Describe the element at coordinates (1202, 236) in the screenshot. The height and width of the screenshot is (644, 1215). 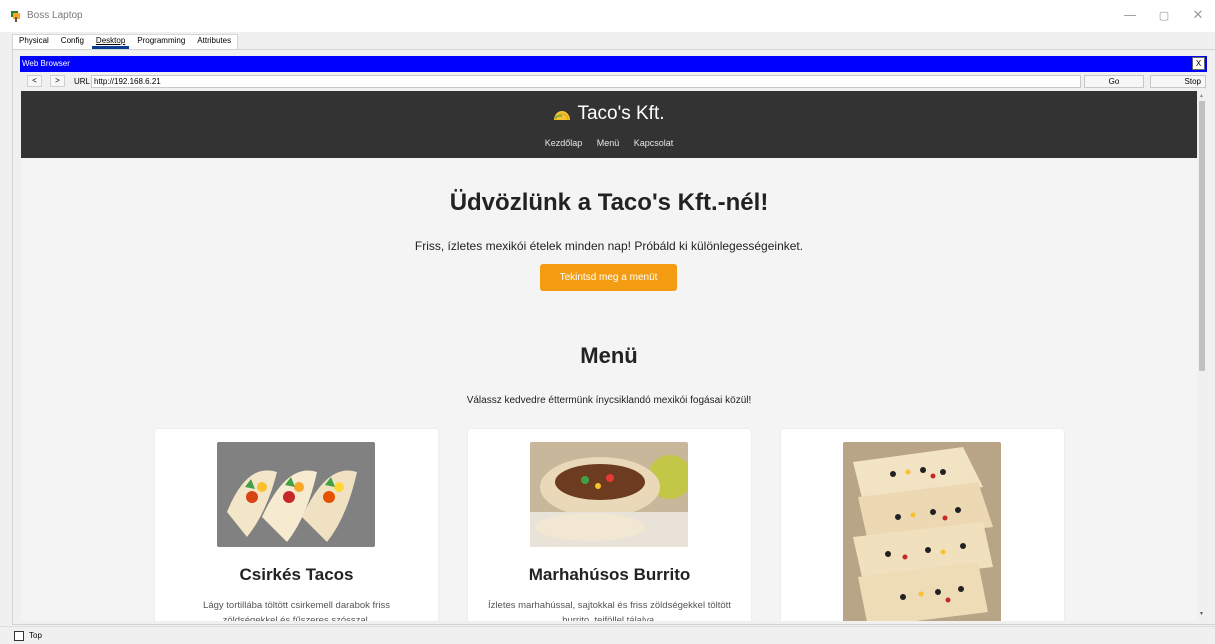
I see `scrollbar-thumb` at that location.